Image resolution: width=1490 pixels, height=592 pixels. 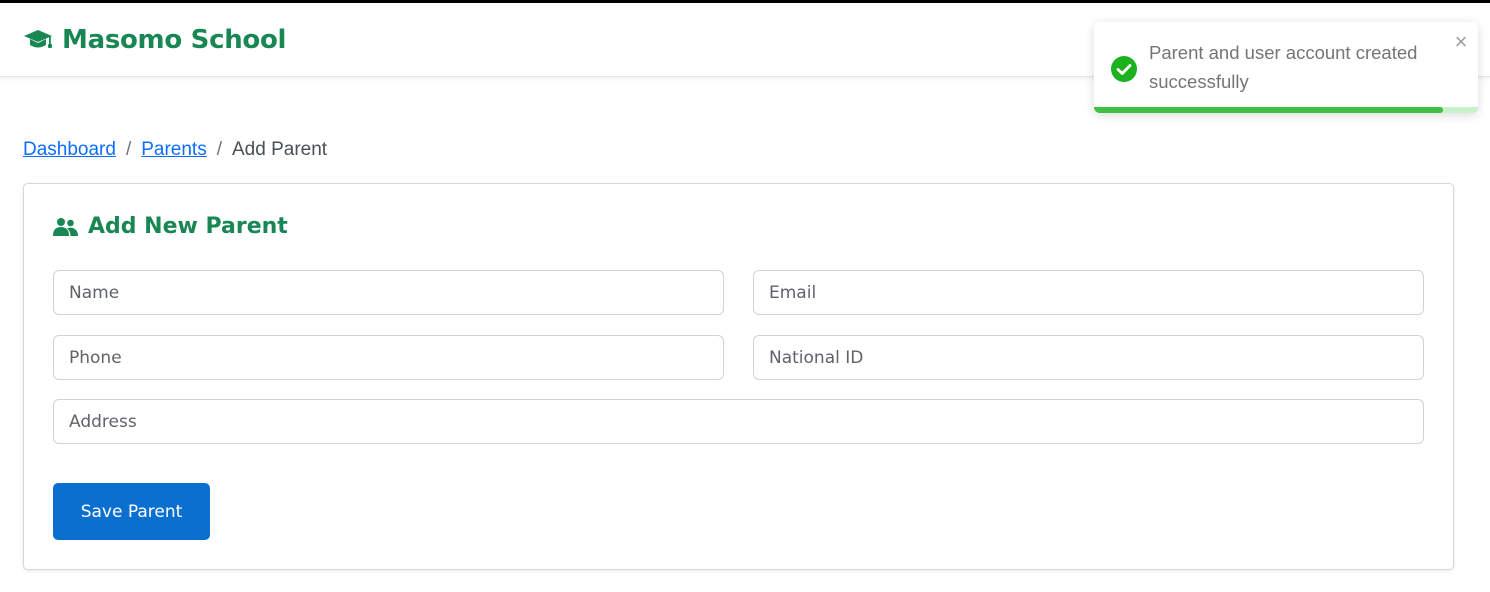 What do you see at coordinates (388, 292) in the screenshot?
I see `name-field` at bounding box center [388, 292].